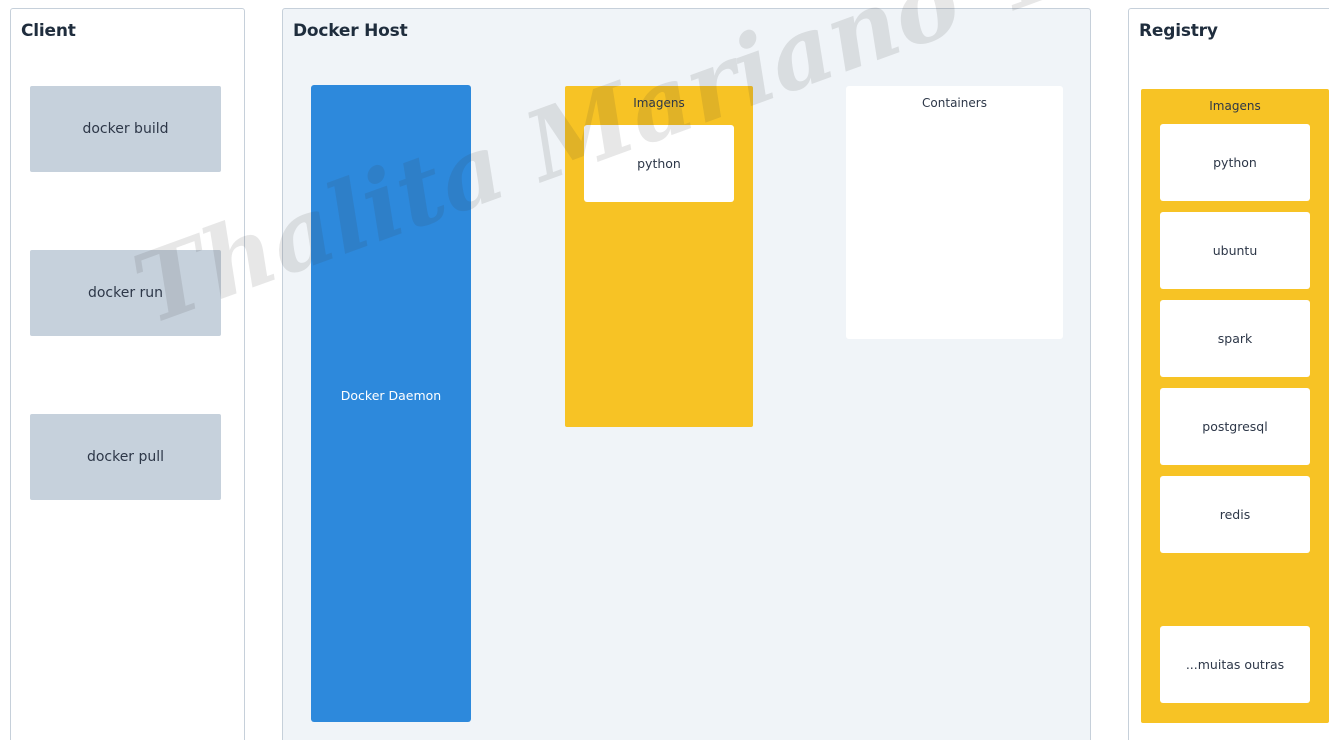  I want to click on registry-image-ubuntu: ubuntu, so click(1235, 250).